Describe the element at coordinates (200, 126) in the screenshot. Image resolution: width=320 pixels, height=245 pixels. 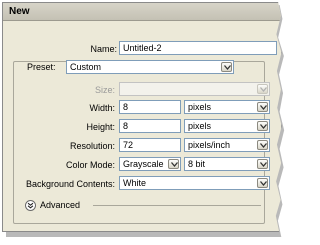
I see `height-unit-value: pixels` at that location.